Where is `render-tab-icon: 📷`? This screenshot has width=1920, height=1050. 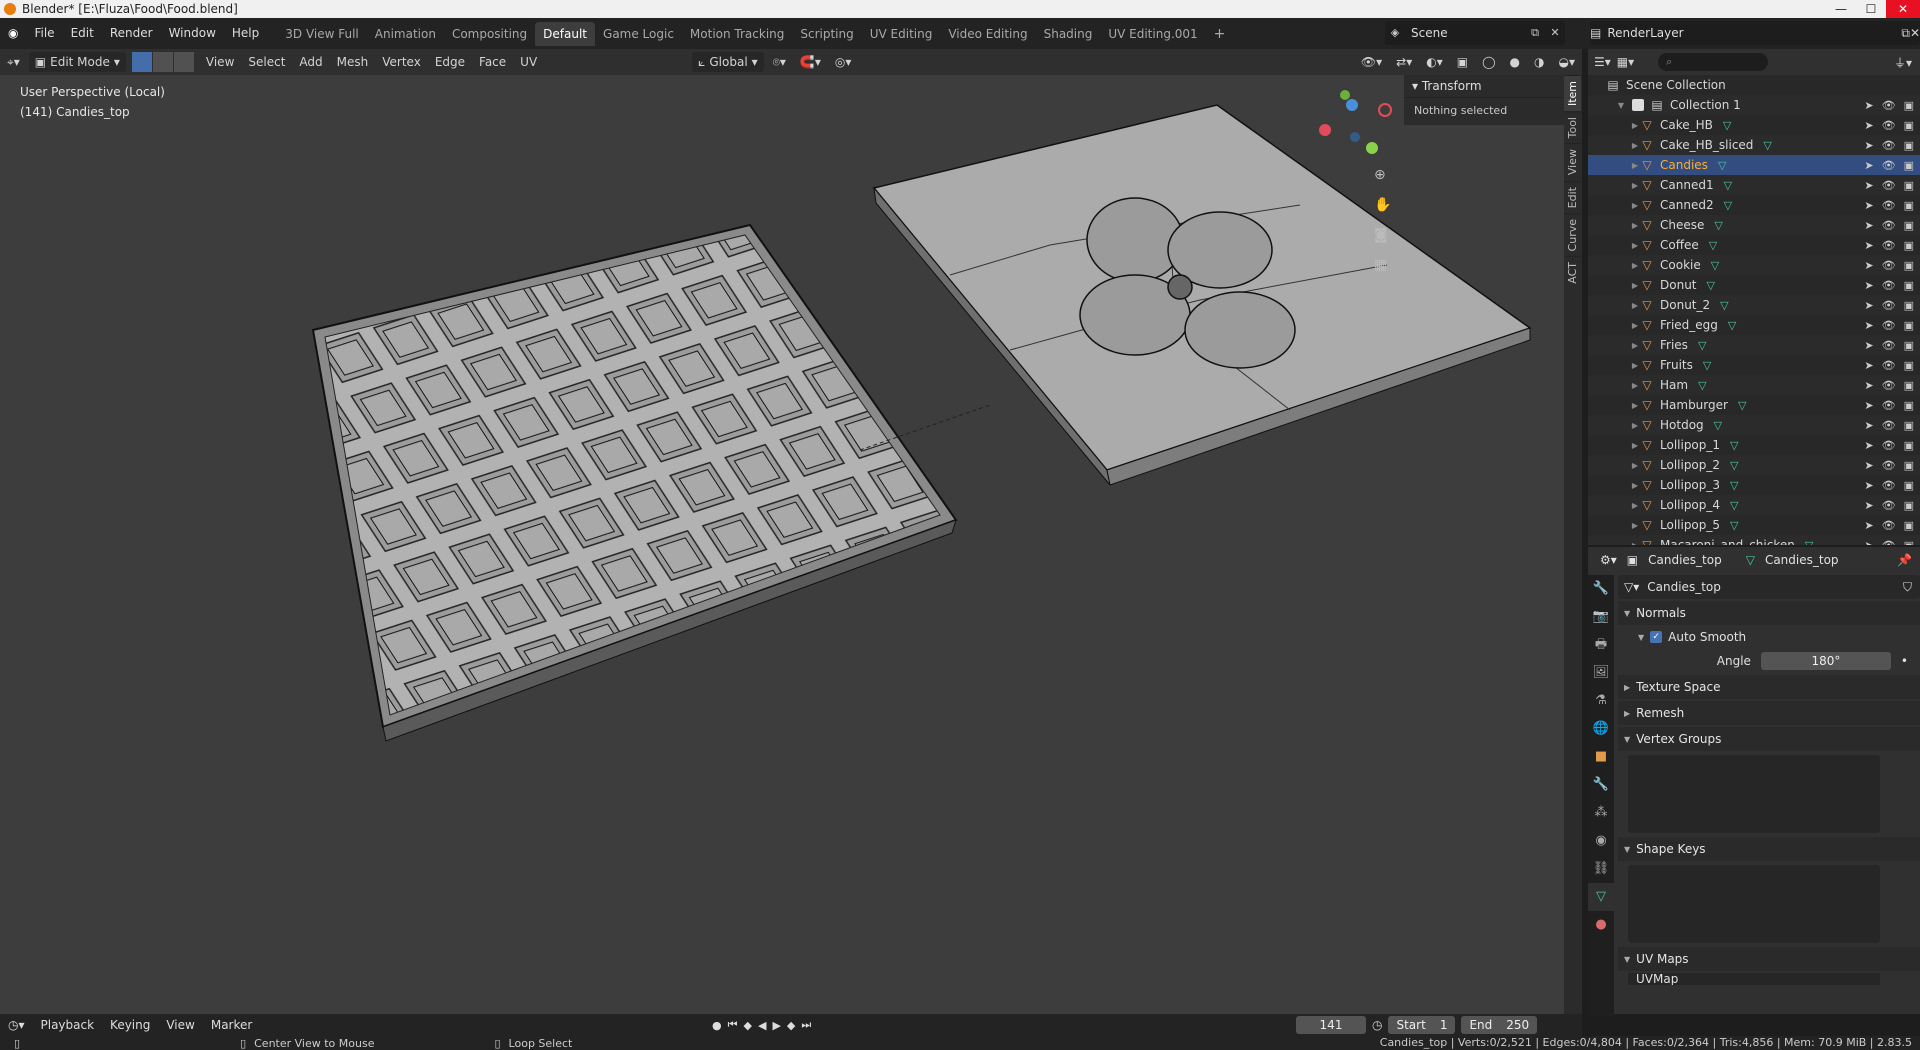 render-tab-icon: 📷 is located at coordinates (1601, 617).